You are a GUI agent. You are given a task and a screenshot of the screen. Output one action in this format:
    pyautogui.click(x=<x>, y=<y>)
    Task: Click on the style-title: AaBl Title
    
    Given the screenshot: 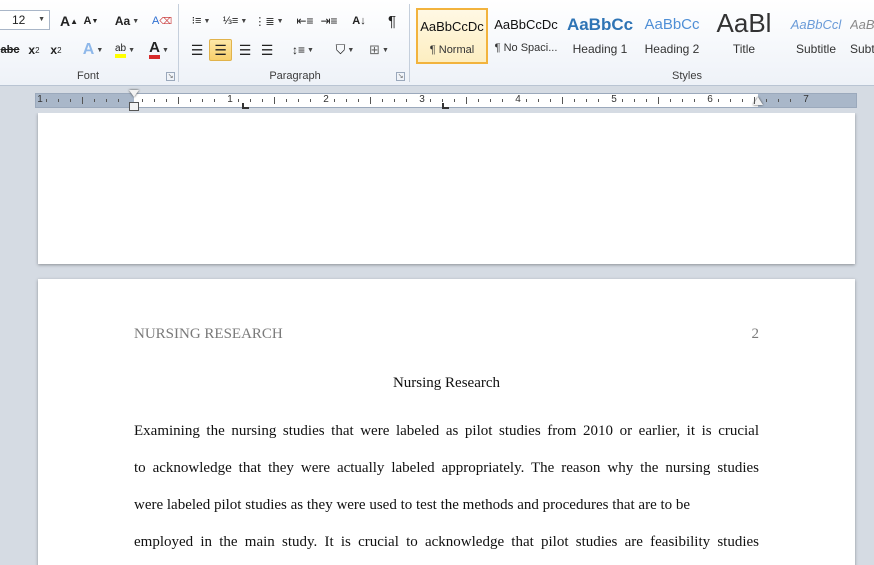 What is the action you would take?
    pyautogui.click(x=744, y=36)
    